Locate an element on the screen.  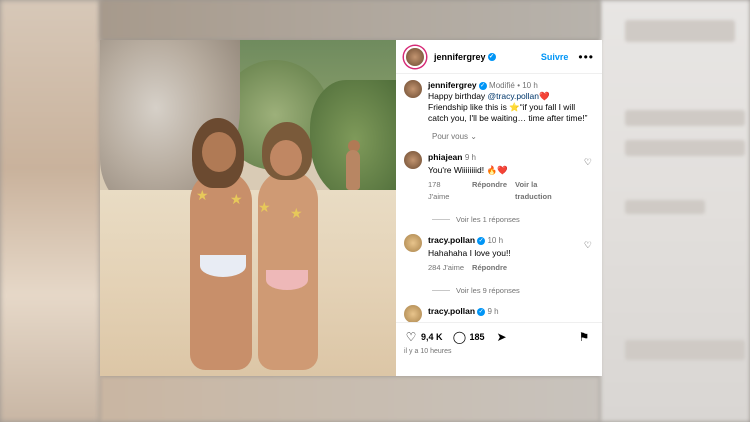
comment-text: You're Wiiiiiiiid! 🔥❤️ is located at coordinates (468, 170).